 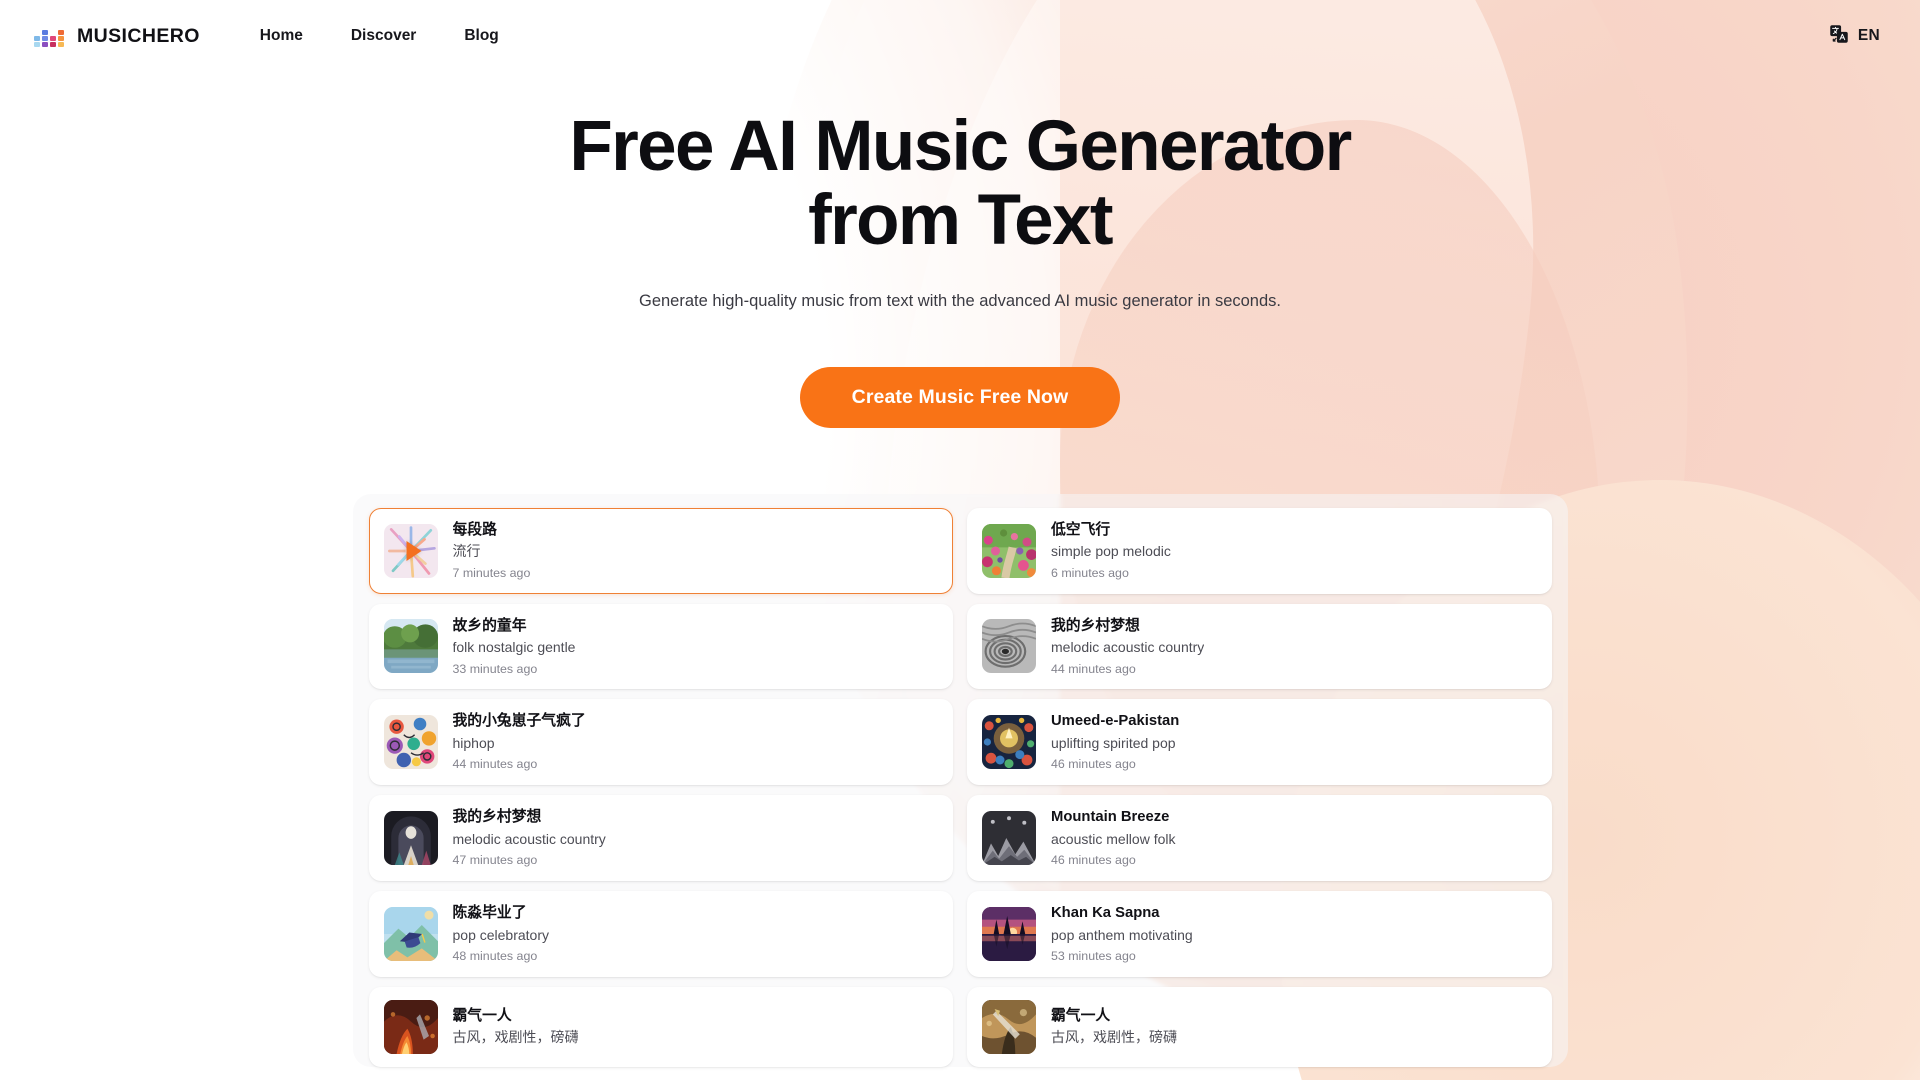 I want to click on track-artwork-grayscale-swirl-eye-icon, so click(x=1009, y=646).